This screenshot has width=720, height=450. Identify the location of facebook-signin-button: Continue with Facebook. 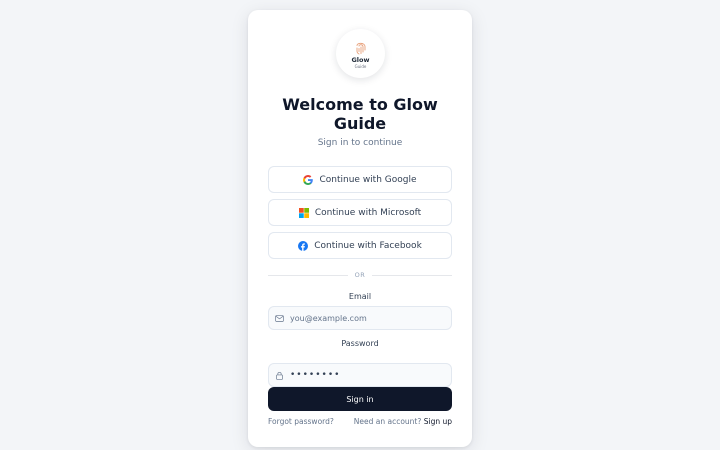
(360, 245).